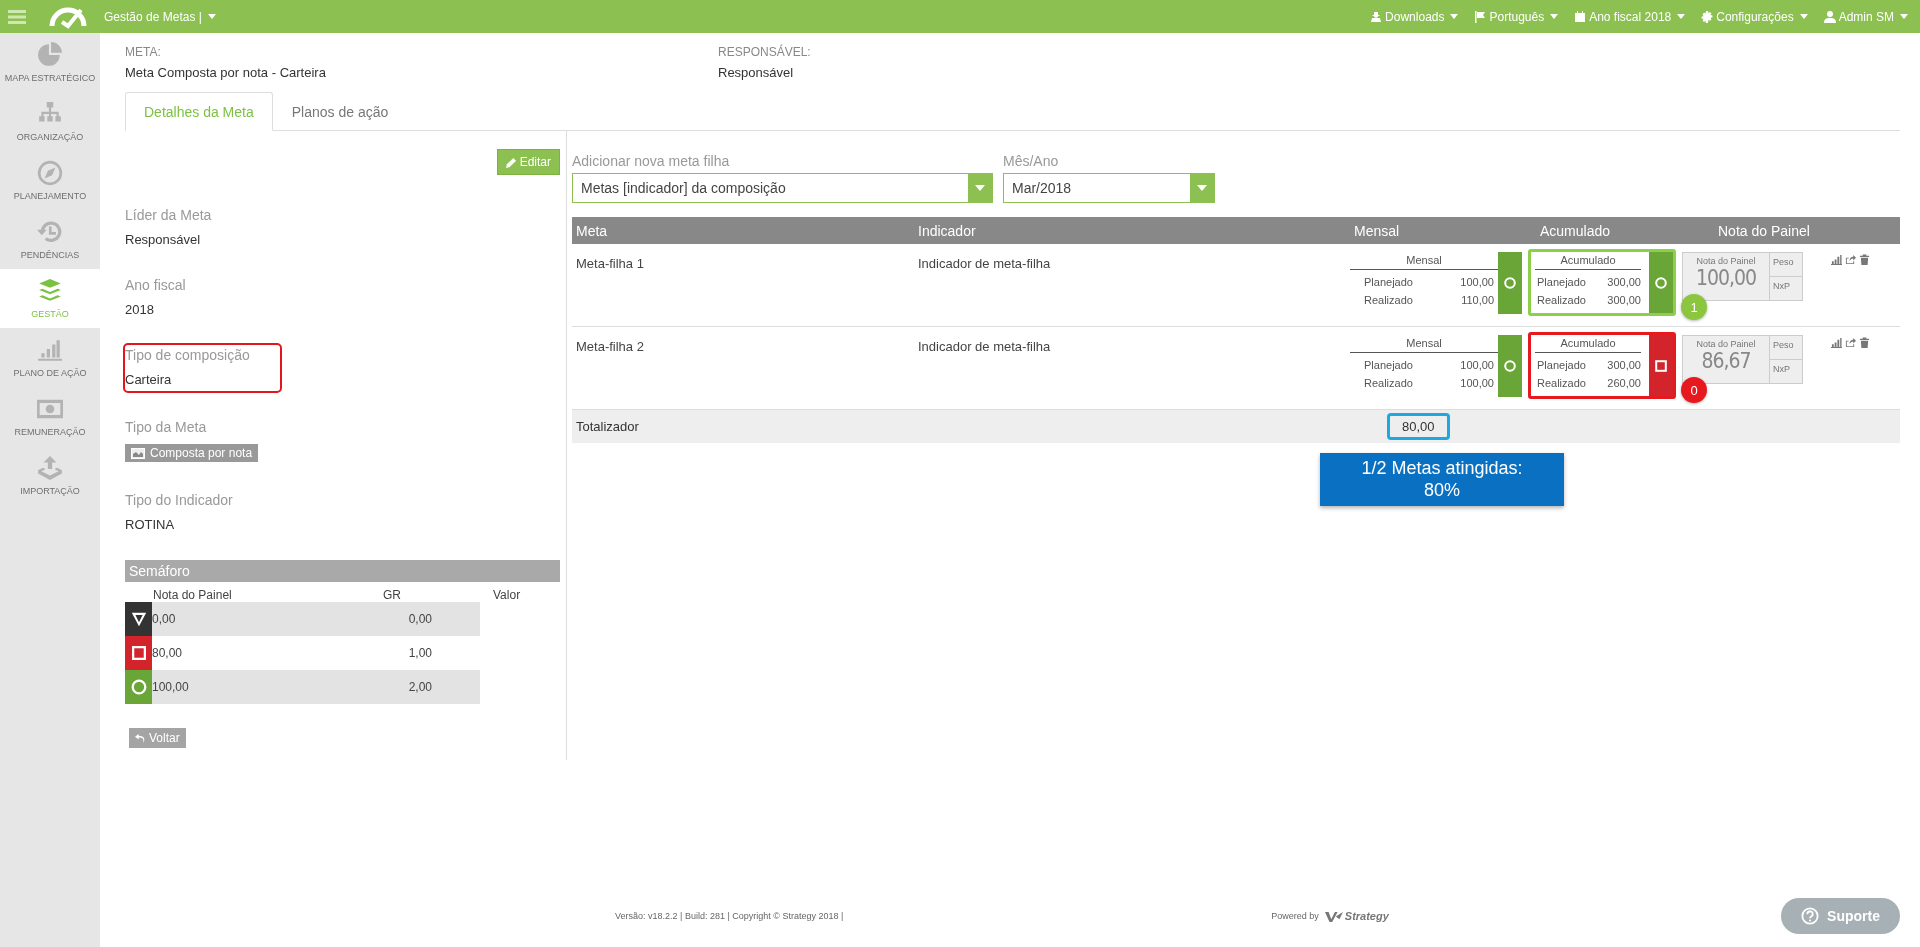 This screenshot has width=1920, height=947. Describe the element at coordinates (1376, 16) in the screenshot. I see `download-icon` at that location.